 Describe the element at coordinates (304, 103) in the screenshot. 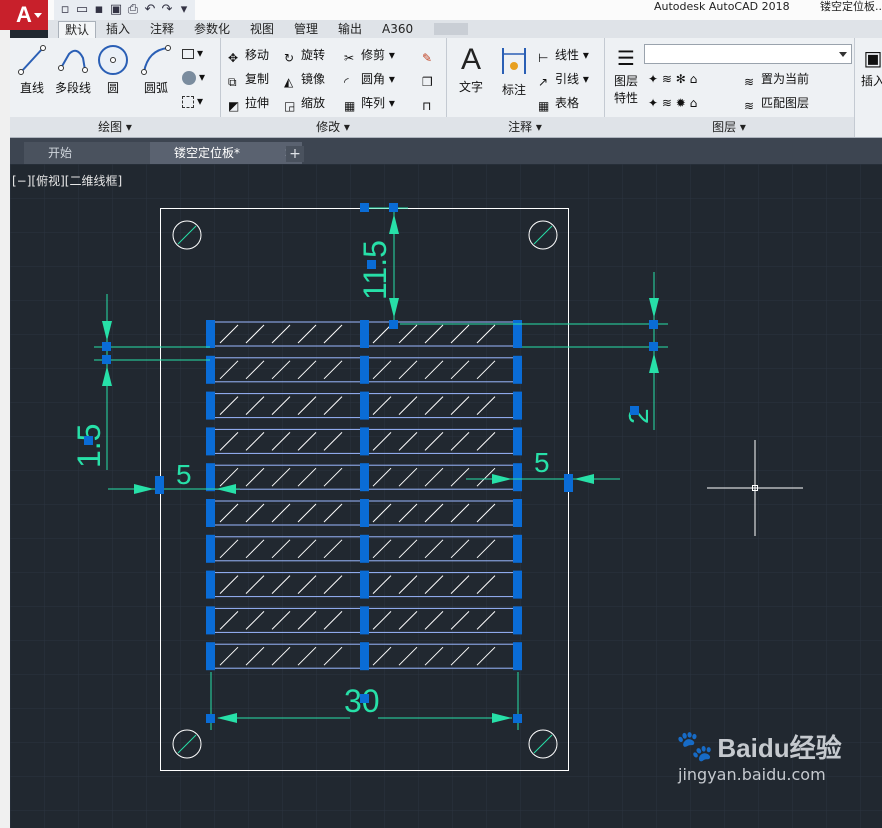

I see `scale-tool: ◲ 缩放` at that location.